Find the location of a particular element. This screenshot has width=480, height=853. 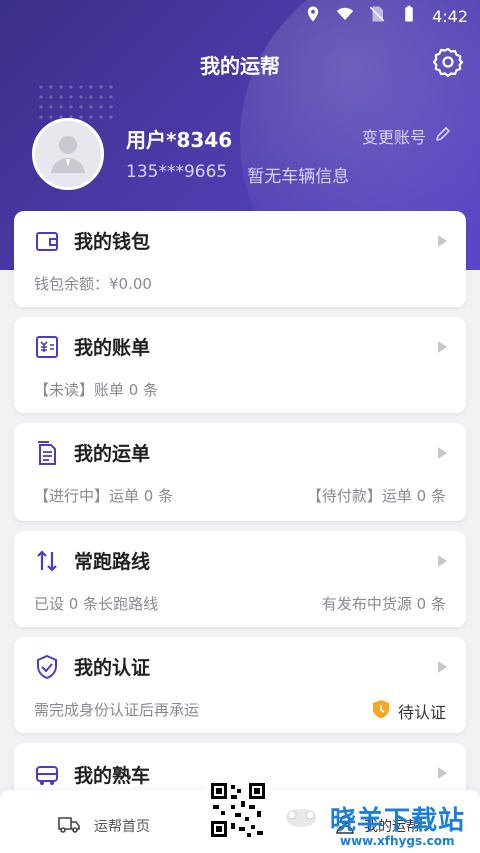

status-time: 4:42 is located at coordinates (450, 16).